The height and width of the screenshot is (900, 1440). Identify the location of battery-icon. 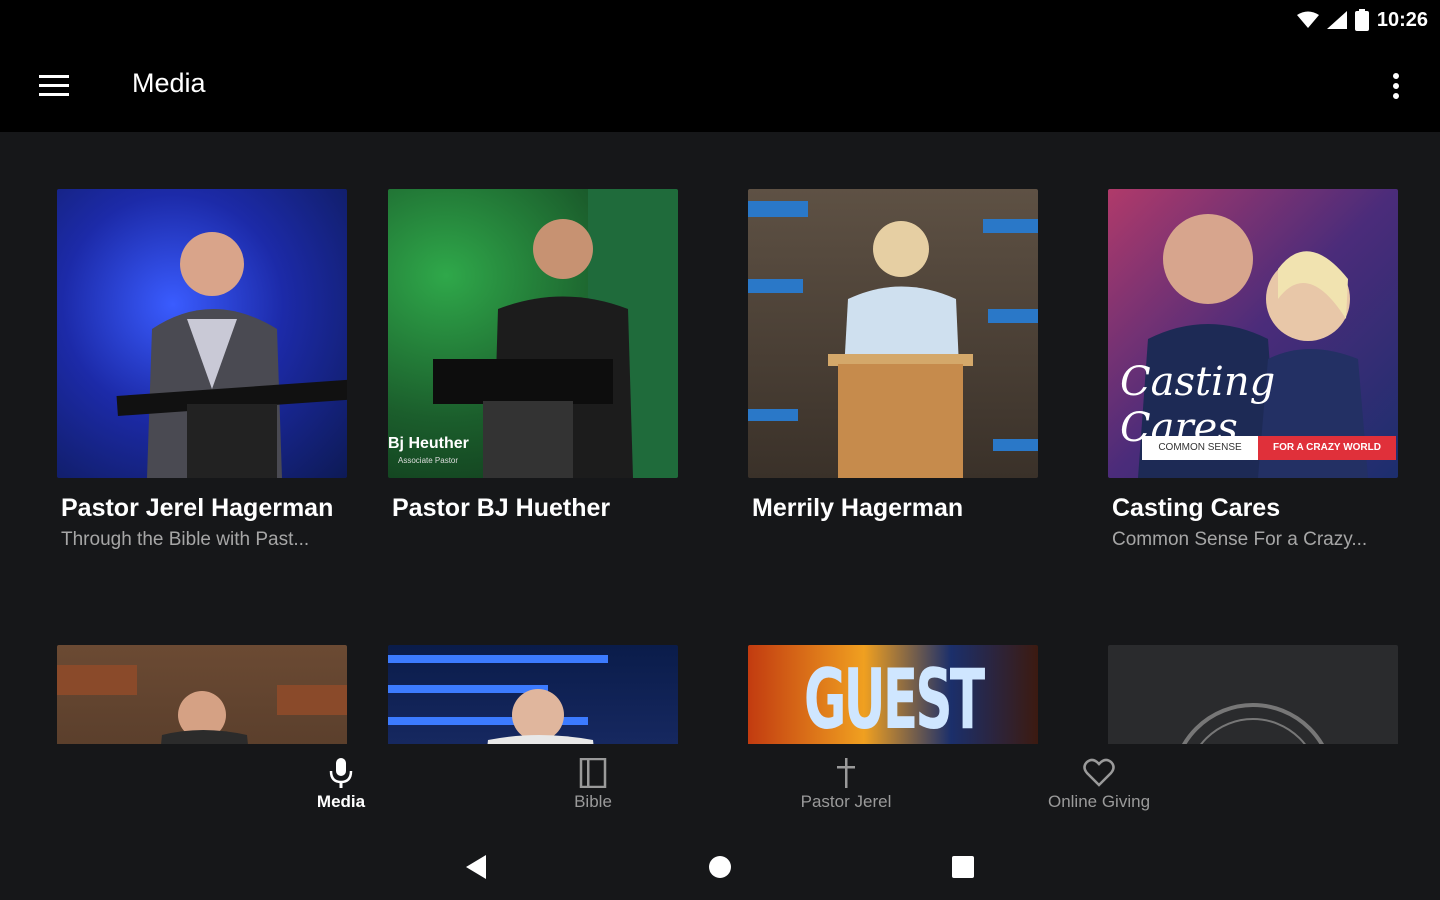
(1361, 20).